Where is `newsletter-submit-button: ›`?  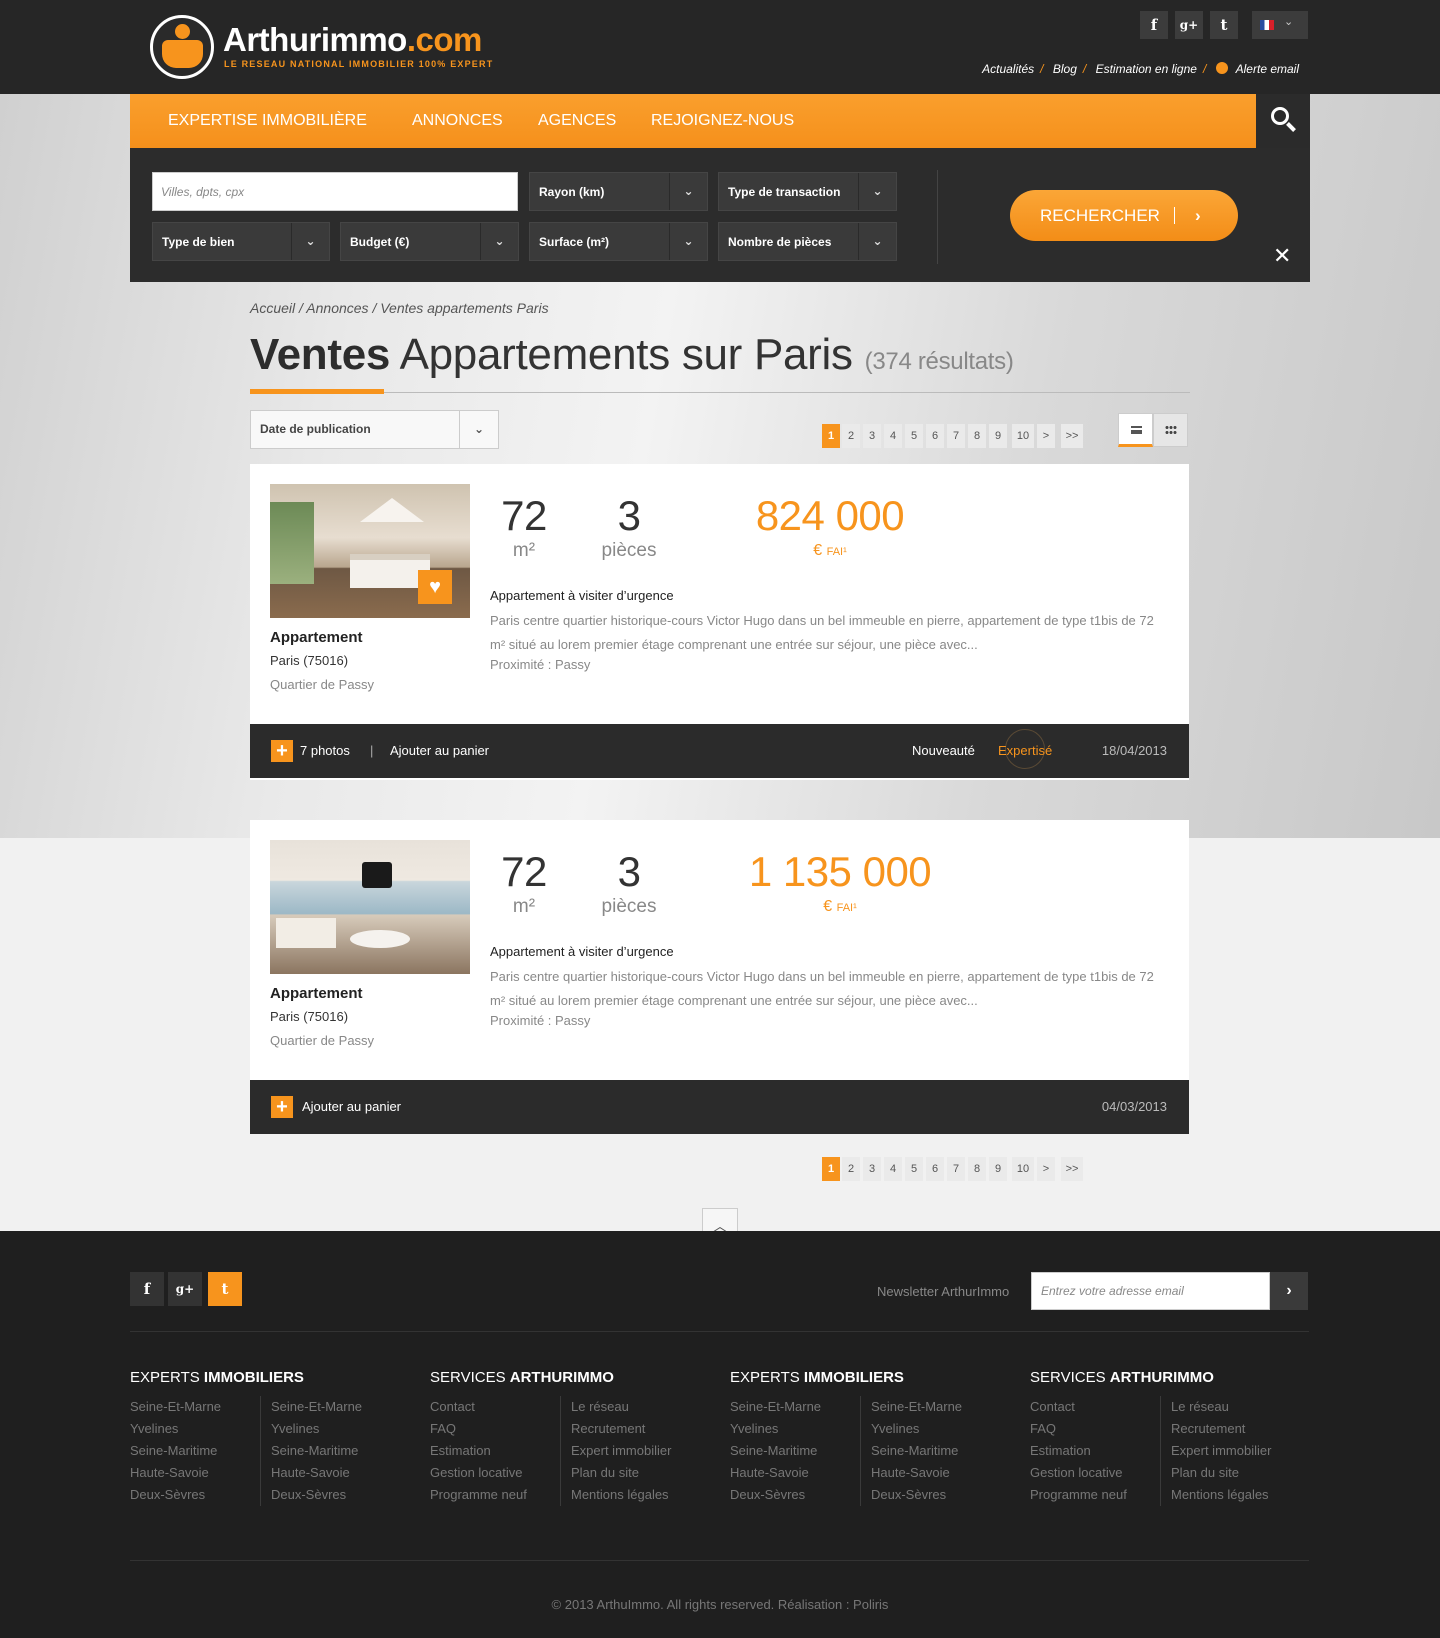 newsletter-submit-button: › is located at coordinates (1289, 1291).